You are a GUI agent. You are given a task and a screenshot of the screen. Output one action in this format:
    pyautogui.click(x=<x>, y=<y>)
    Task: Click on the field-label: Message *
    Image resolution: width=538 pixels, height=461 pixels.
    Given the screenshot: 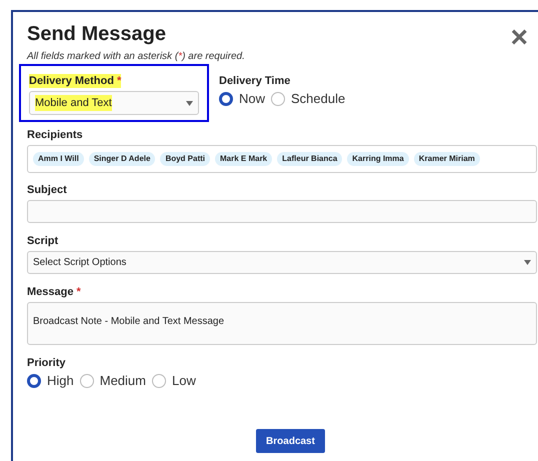 What is the action you would take?
    pyautogui.click(x=54, y=292)
    